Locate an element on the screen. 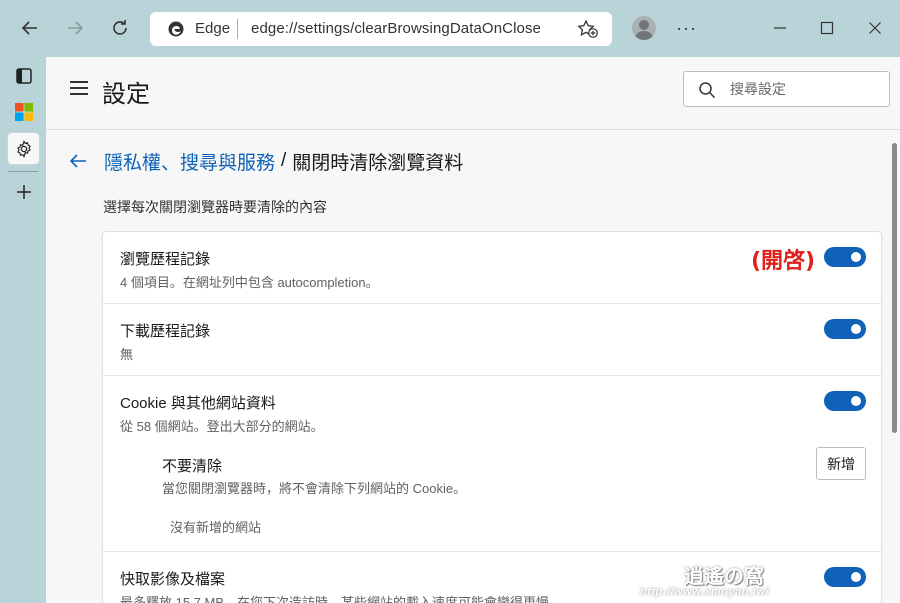  settings-search is located at coordinates (786, 89).